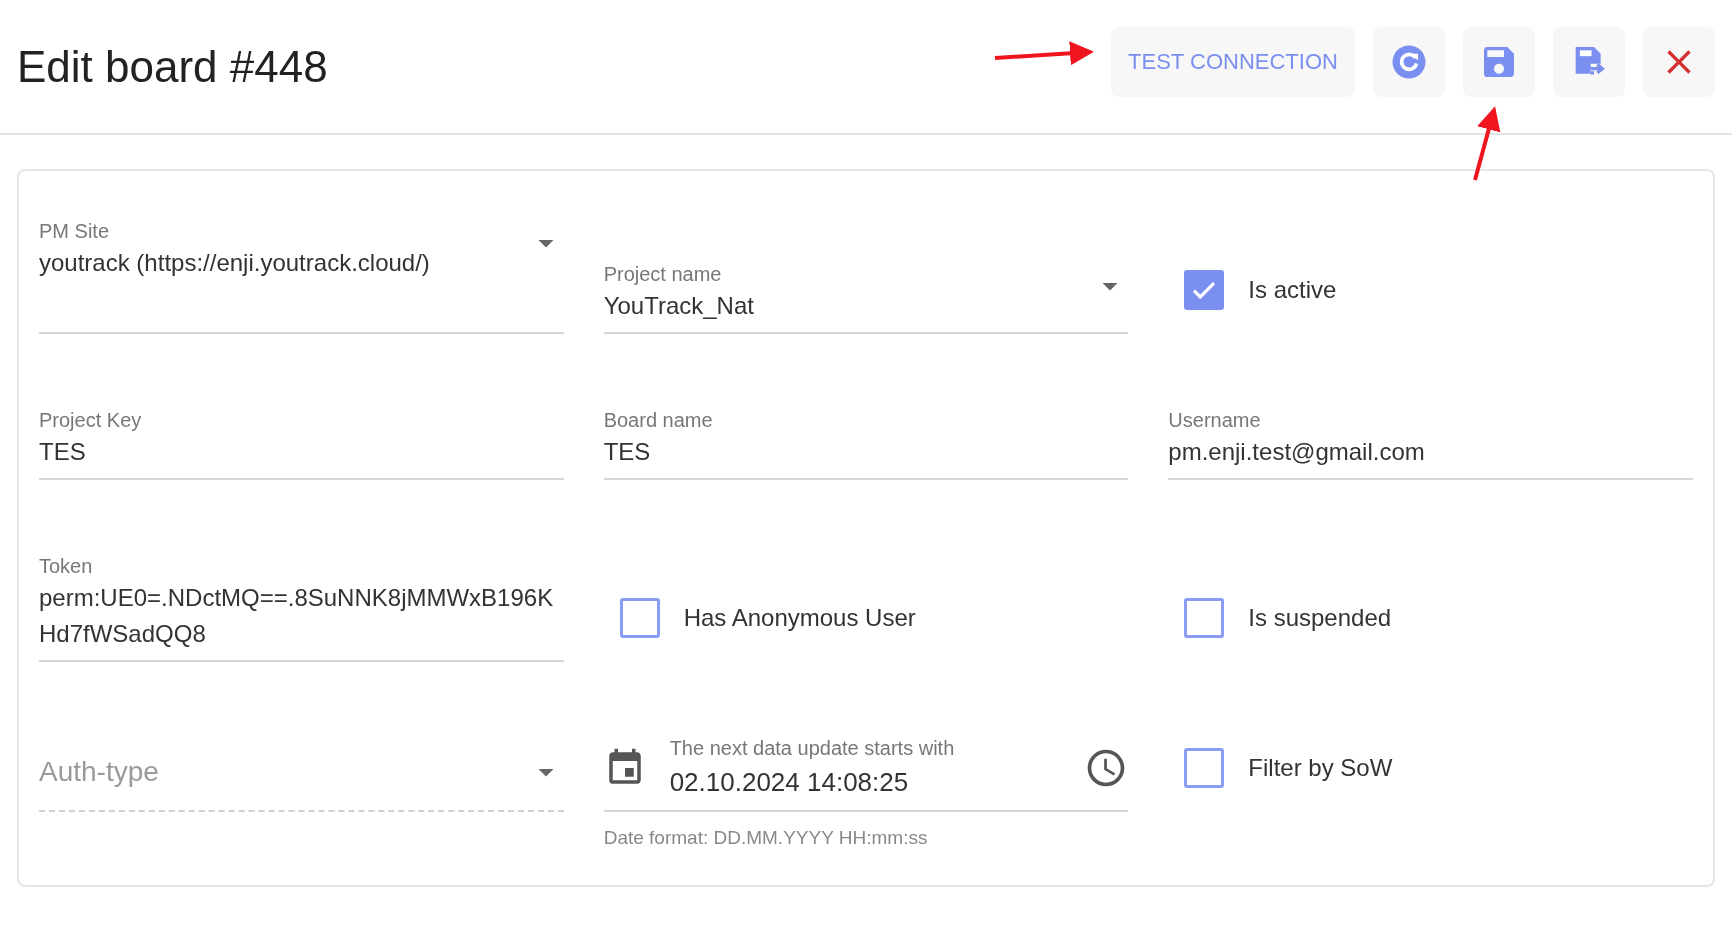 The image size is (1732, 934). What do you see at coordinates (789, 782) in the screenshot?
I see `field-value: 02.10.2024 14:08:25` at bounding box center [789, 782].